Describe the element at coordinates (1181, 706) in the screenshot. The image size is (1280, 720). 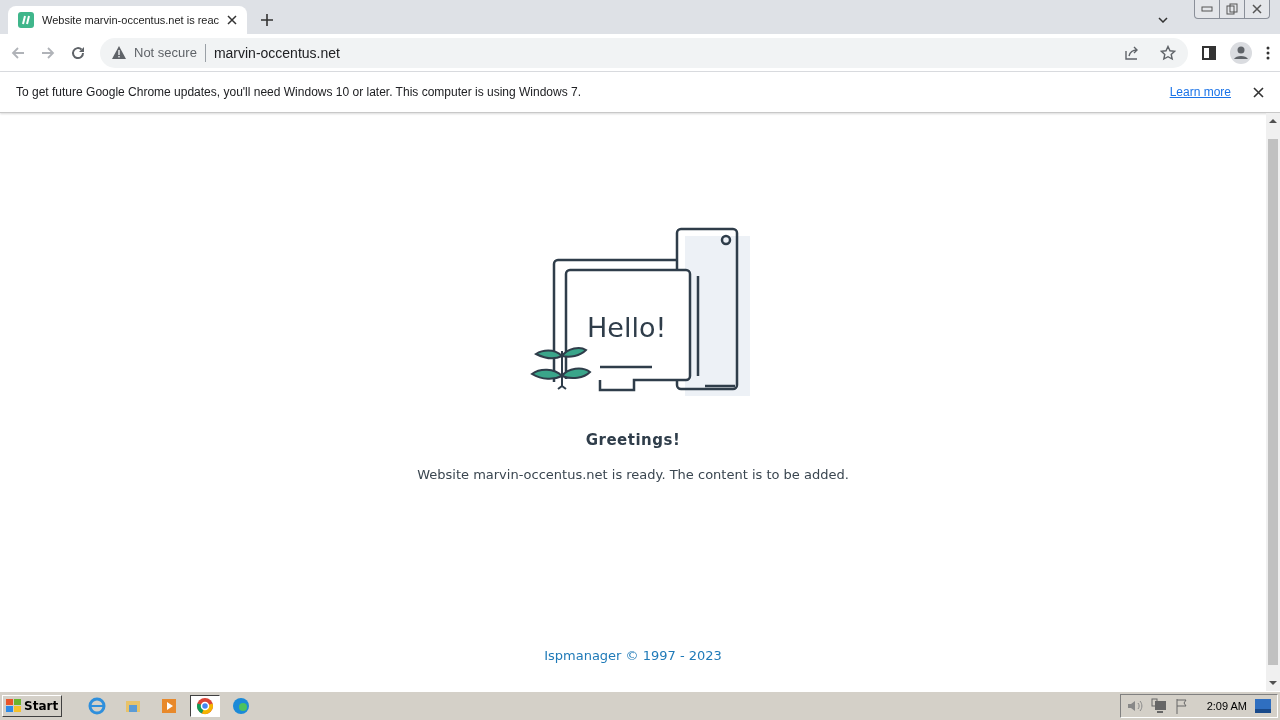
I see `flag-icon` at that location.